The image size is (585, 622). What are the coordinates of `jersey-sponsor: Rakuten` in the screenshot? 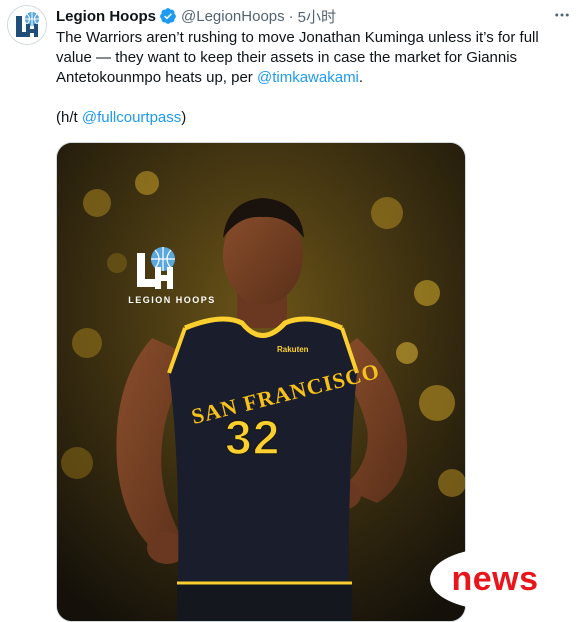 It's located at (293, 349).